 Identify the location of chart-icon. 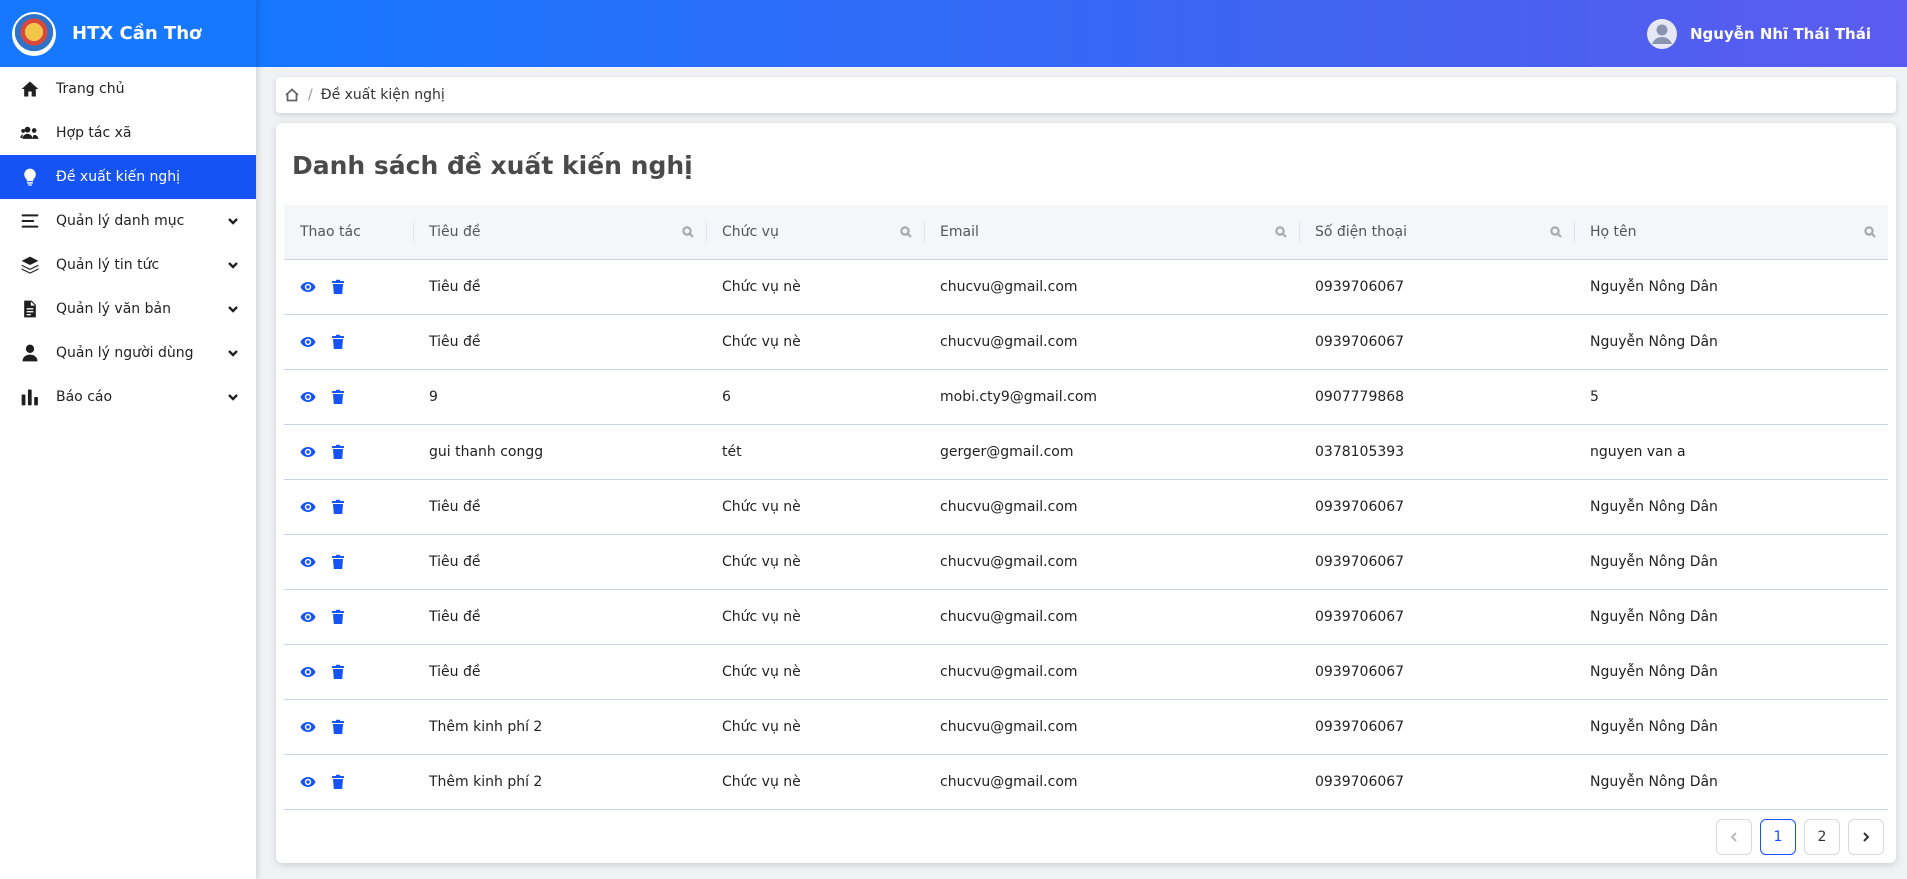
(30, 397).